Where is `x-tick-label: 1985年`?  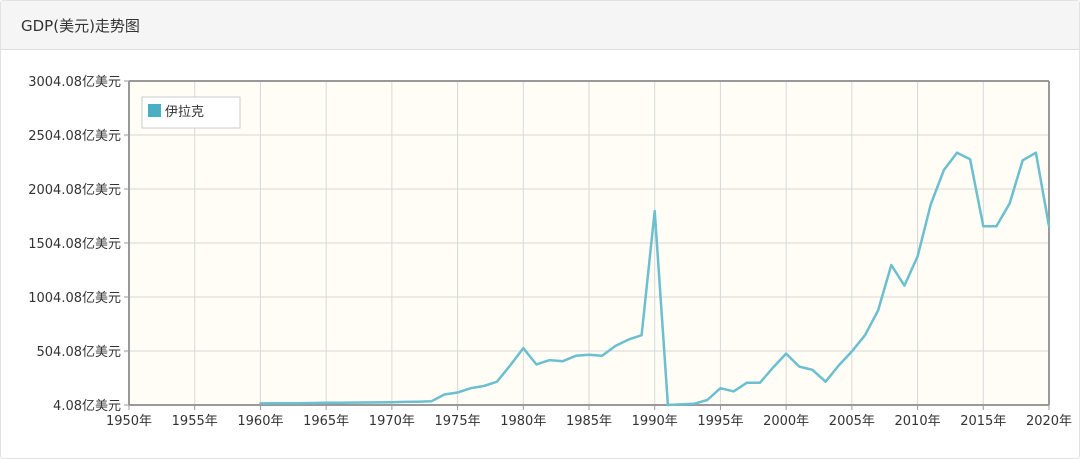
x-tick-label: 1985年 is located at coordinates (589, 421).